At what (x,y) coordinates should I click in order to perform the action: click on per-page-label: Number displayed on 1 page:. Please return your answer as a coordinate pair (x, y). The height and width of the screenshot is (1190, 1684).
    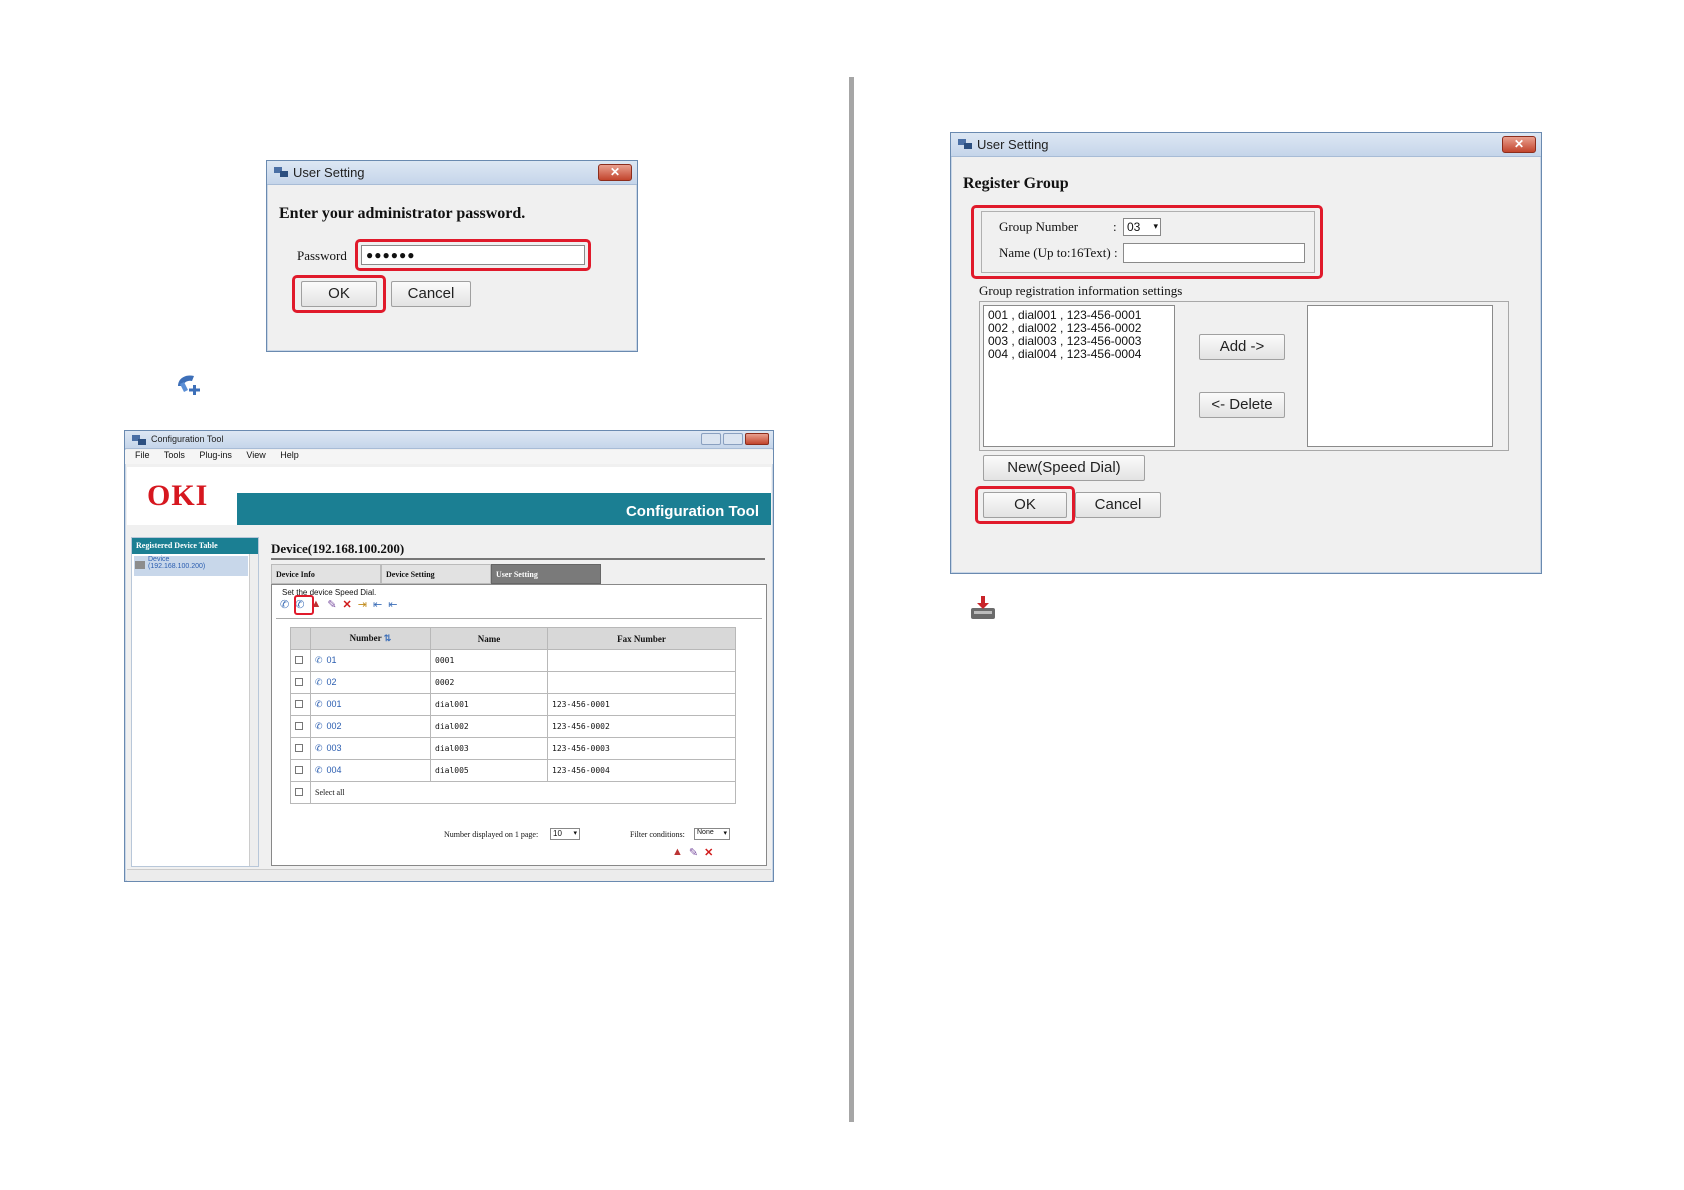
    Looking at the image, I should click on (491, 834).